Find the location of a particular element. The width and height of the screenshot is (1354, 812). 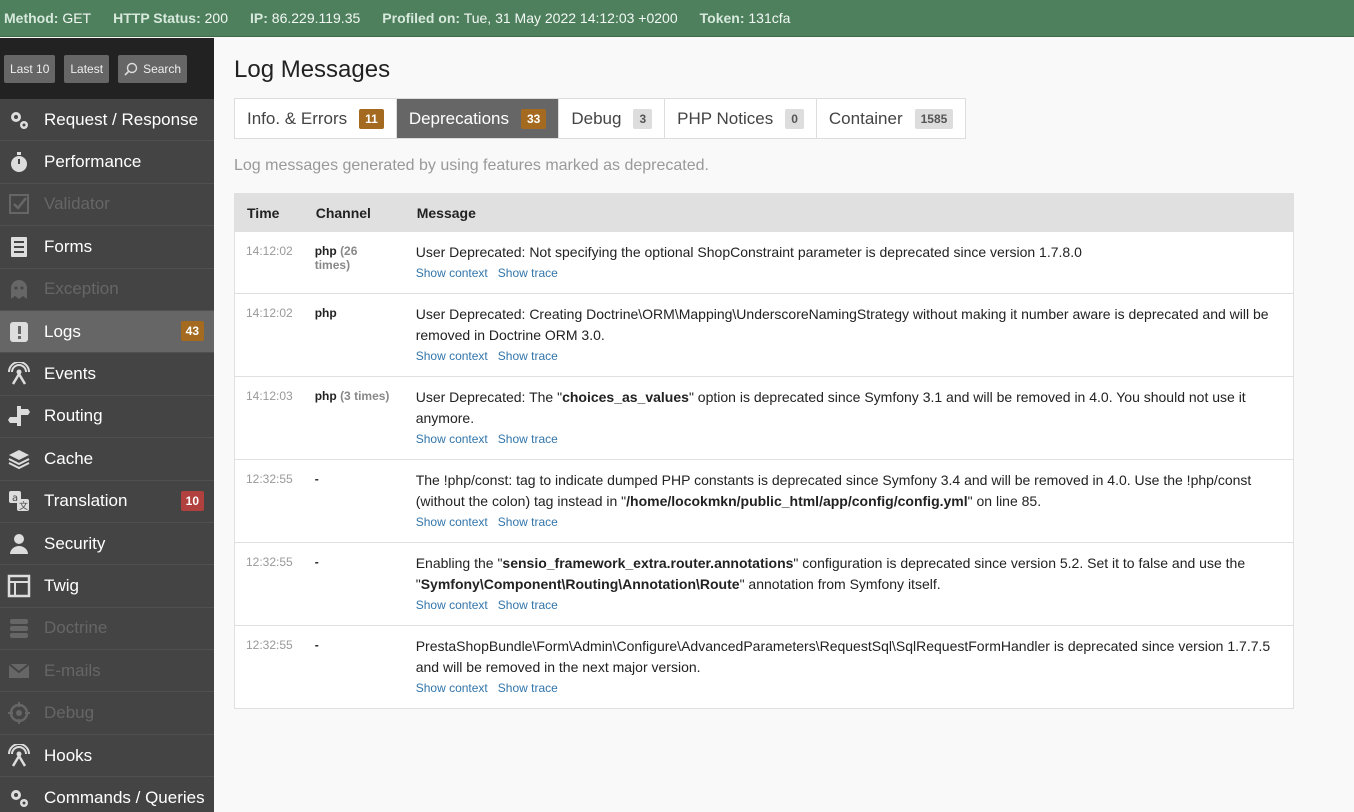

channel-name: - is located at coordinates (316, 645).